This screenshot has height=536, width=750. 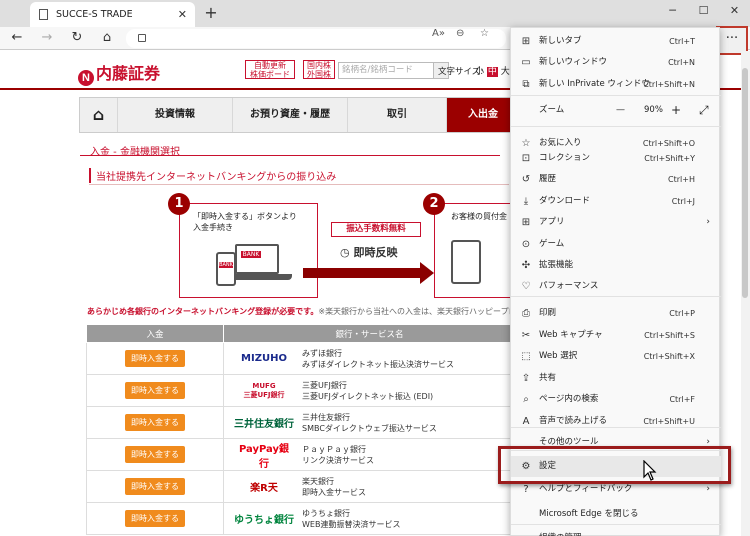 I want to click on more-button-label: ···, so click(x=732, y=38).